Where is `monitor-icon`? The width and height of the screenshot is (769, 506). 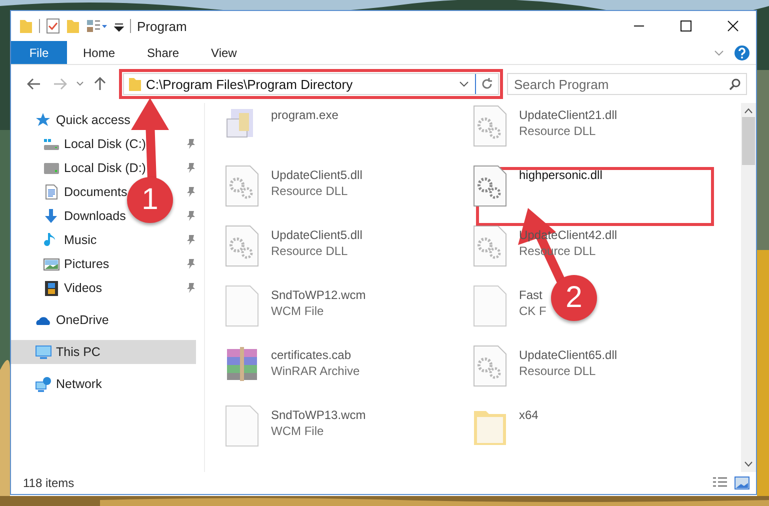 monitor-icon is located at coordinates (43, 352).